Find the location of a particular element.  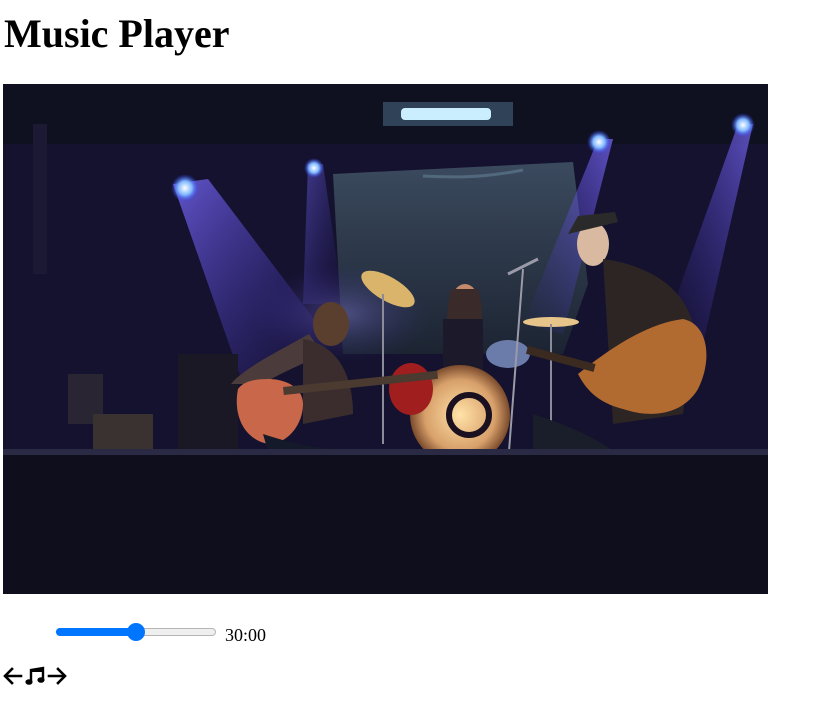

seek-thumb is located at coordinates (136, 632).